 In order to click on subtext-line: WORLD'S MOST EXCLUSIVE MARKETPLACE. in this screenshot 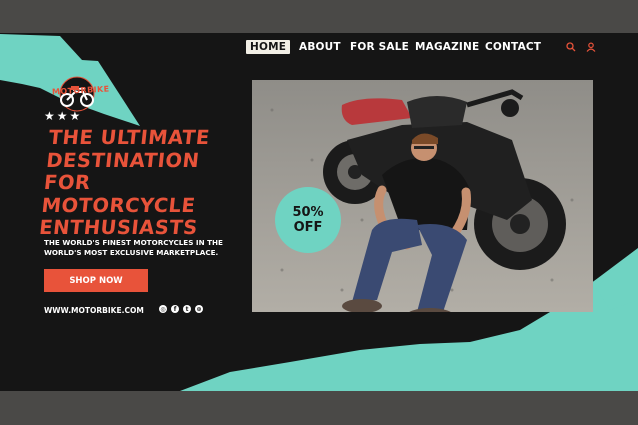, I will do `click(131, 252)`.